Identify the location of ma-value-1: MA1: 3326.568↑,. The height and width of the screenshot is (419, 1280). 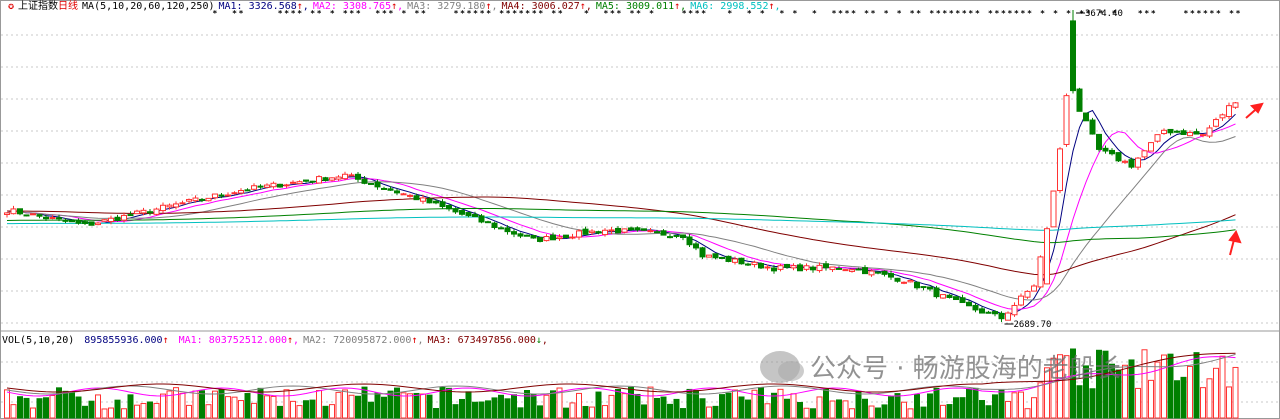
(263, 6).